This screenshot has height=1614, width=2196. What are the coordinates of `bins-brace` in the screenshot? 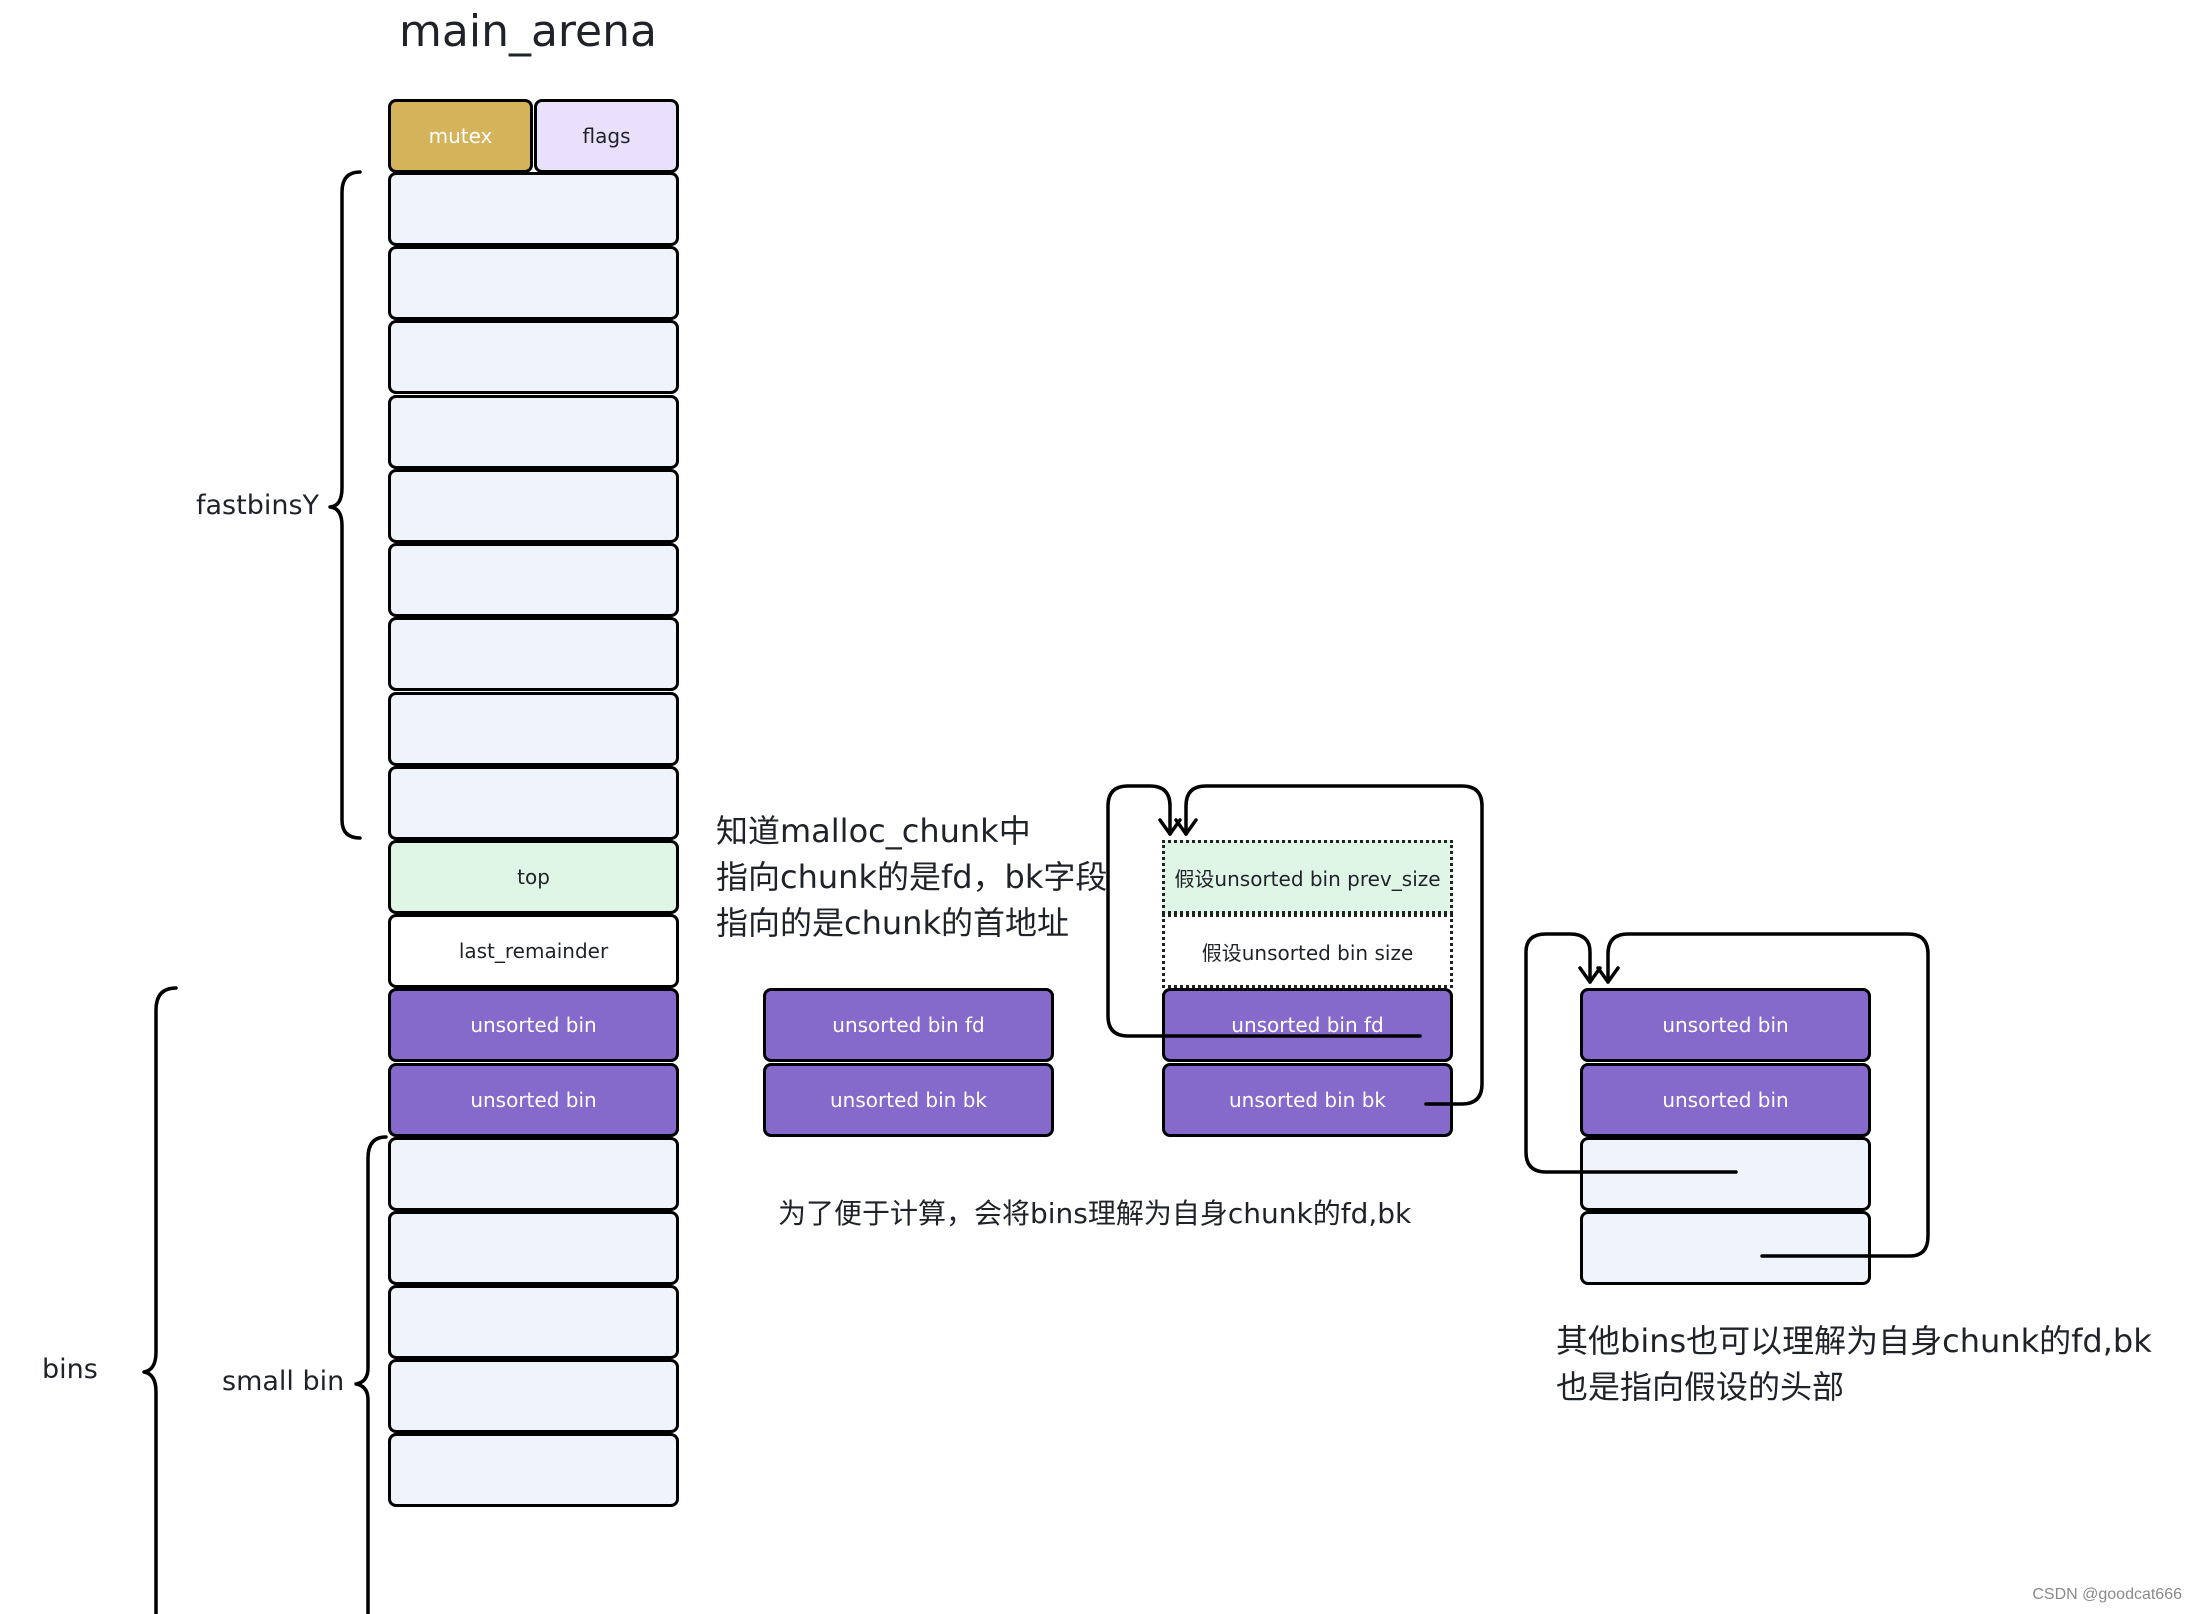 It's located at (160, 1300).